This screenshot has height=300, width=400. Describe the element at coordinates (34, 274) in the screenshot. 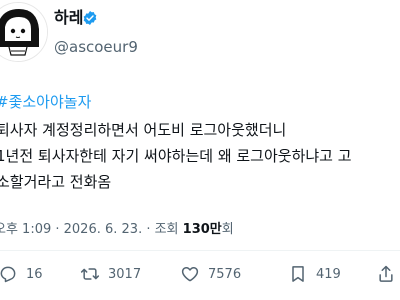

I see `reply-count: 16` at that location.